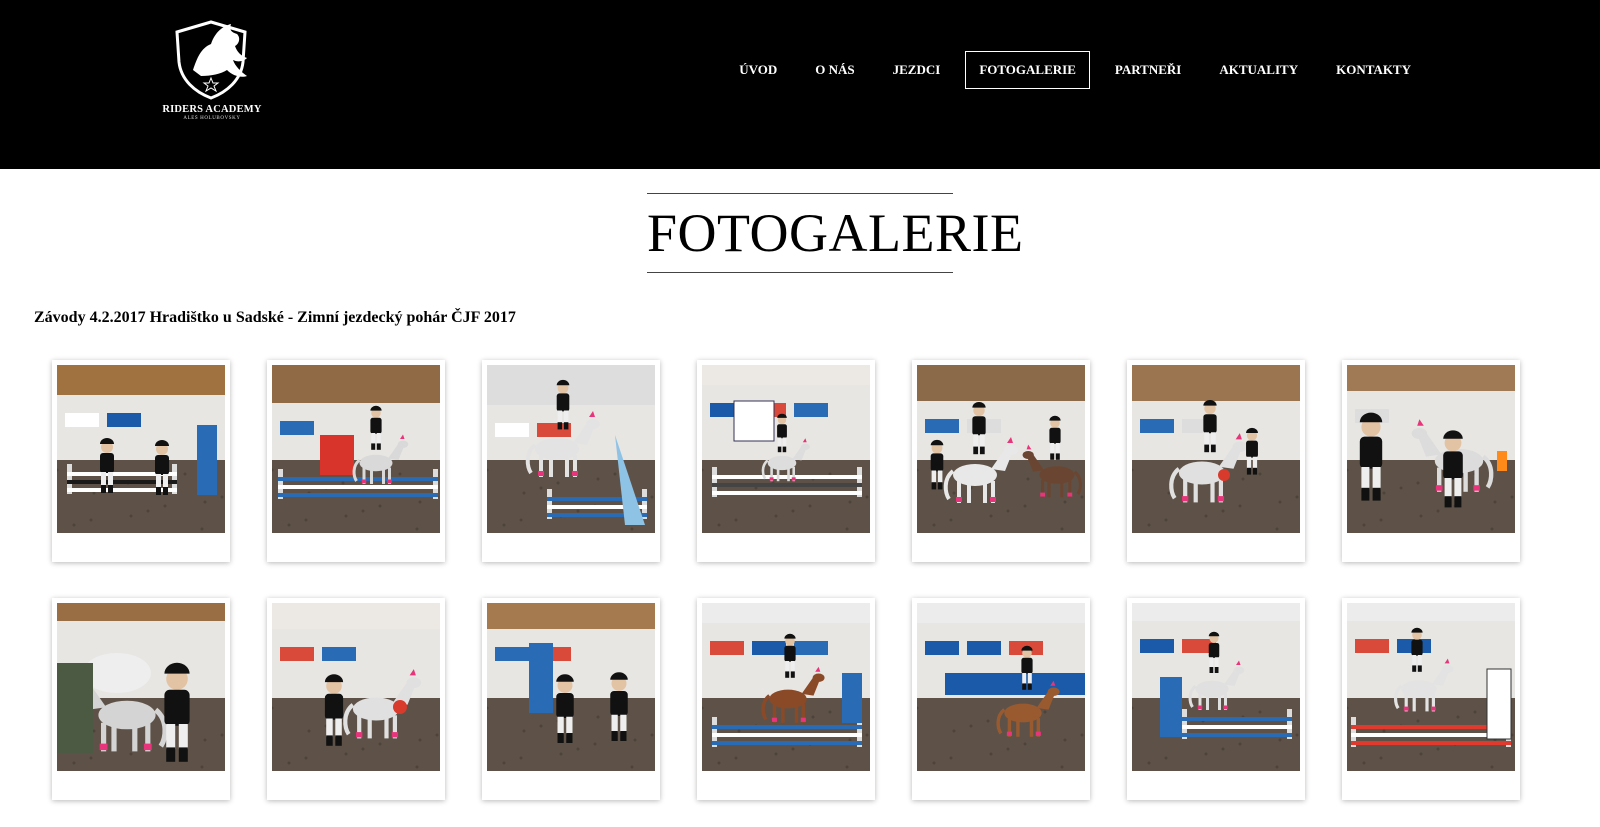  What do you see at coordinates (1258, 70) in the screenshot?
I see `nav-aktuality: AKTUALITY` at bounding box center [1258, 70].